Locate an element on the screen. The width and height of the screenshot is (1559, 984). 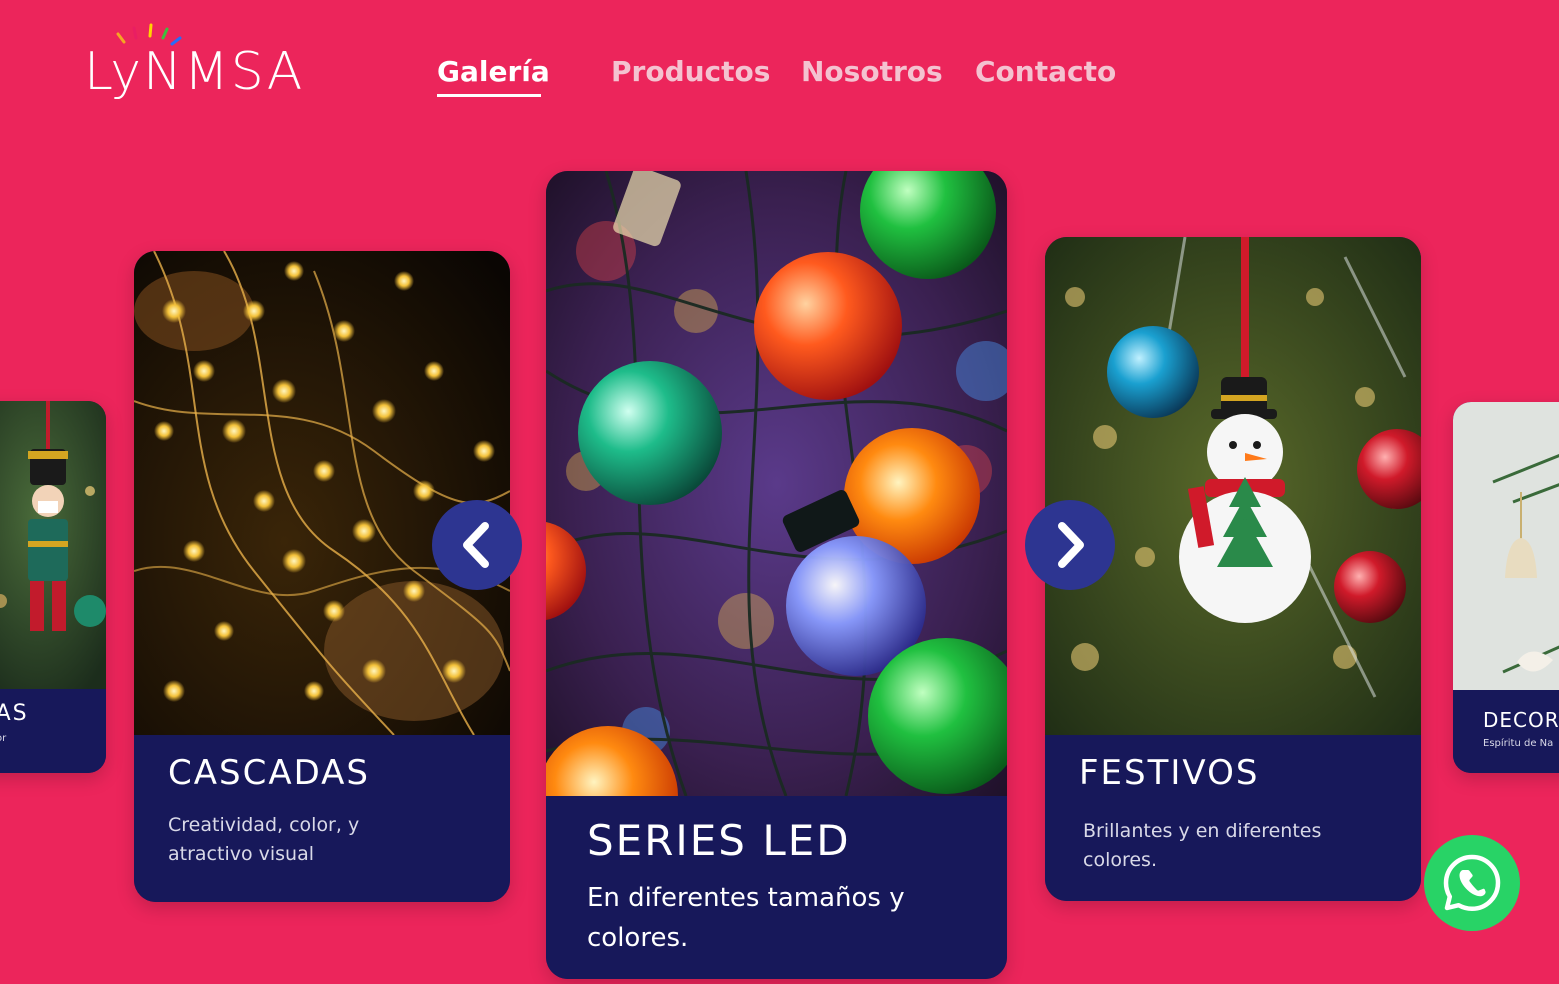
brand-logo: LyNMSA is located at coordinates (194, 62).